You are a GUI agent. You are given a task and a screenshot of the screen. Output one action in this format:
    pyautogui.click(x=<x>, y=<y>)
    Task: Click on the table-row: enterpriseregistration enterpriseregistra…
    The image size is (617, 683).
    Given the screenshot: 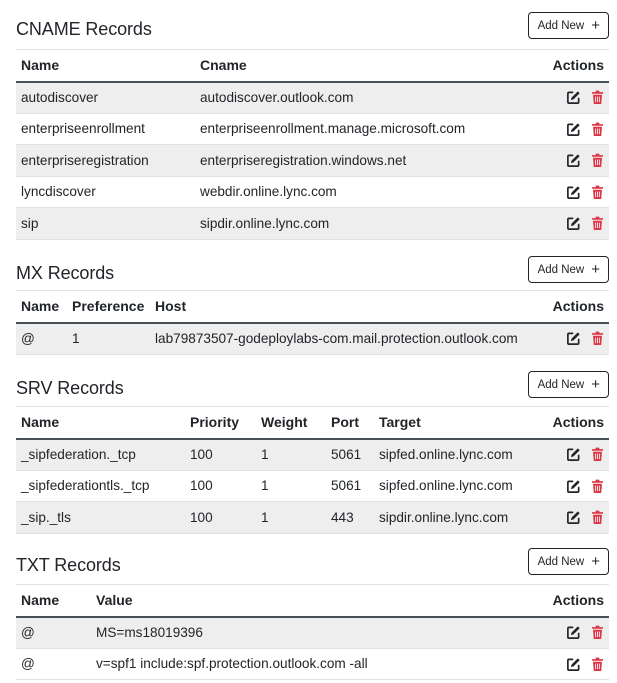 What is the action you would take?
    pyautogui.click(x=312, y=160)
    